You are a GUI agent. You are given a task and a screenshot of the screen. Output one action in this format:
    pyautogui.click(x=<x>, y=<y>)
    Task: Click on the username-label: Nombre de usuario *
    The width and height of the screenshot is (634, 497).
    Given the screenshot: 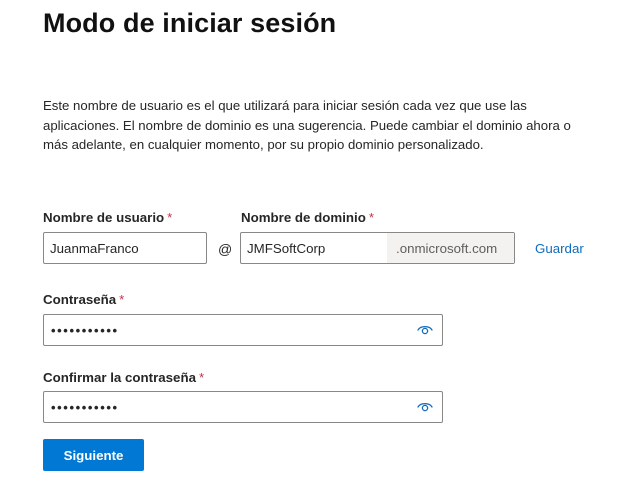 What is the action you would take?
    pyautogui.click(x=107, y=217)
    